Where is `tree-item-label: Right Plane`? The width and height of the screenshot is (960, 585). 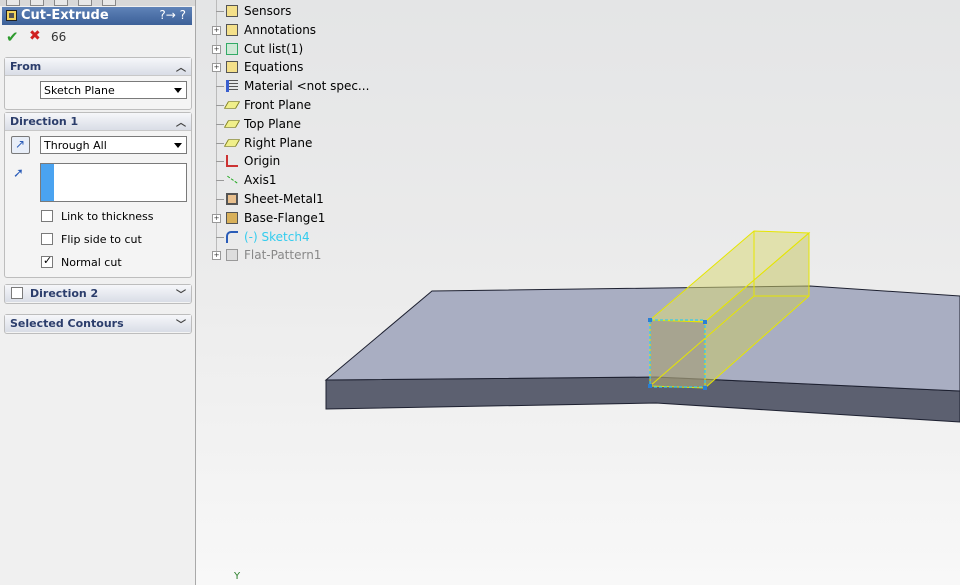 tree-item-label: Right Plane is located at coordinates (278, 142).